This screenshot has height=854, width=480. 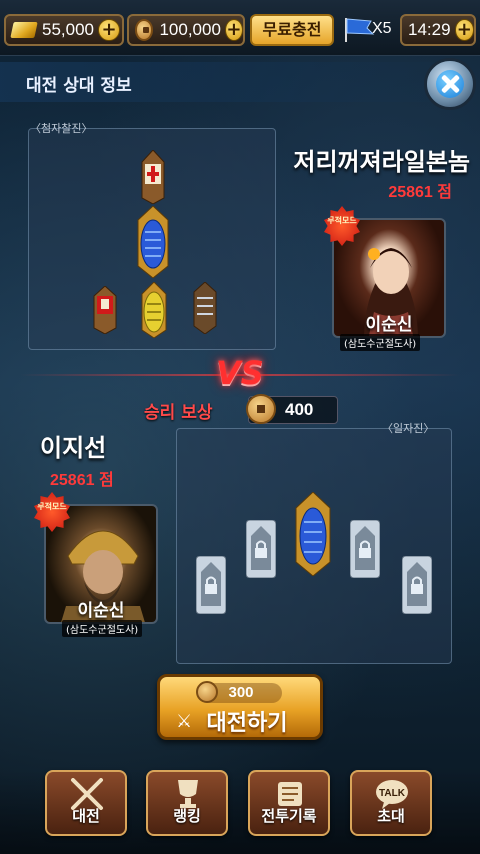 I want to click on close-button, so click(x=450, y=84).